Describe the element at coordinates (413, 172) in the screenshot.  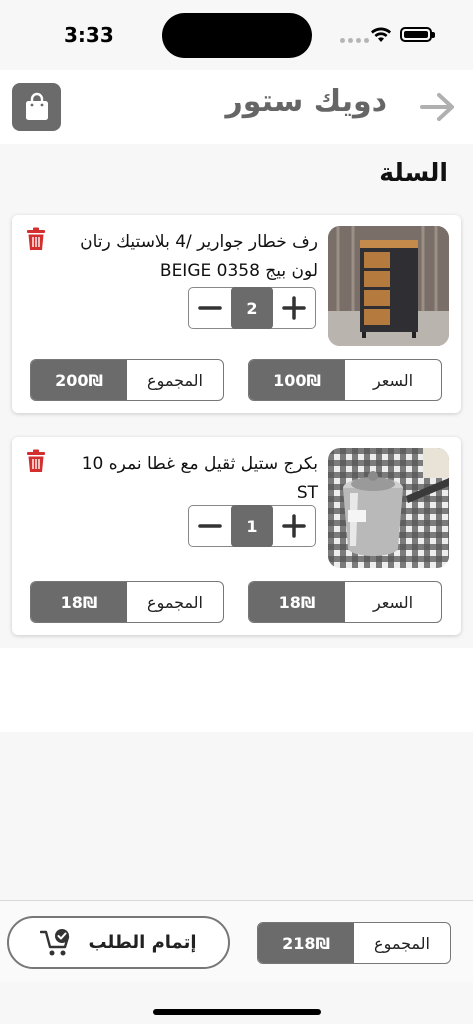
I see `cart-title: السلة` at that location.